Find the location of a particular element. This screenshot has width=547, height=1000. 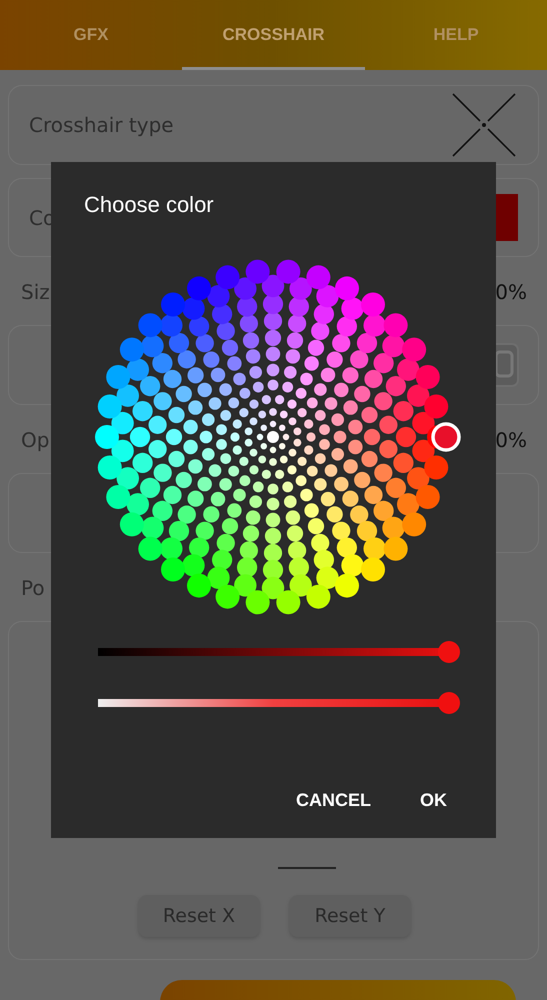

crosshair-icon is located at coordinates (484, 125).